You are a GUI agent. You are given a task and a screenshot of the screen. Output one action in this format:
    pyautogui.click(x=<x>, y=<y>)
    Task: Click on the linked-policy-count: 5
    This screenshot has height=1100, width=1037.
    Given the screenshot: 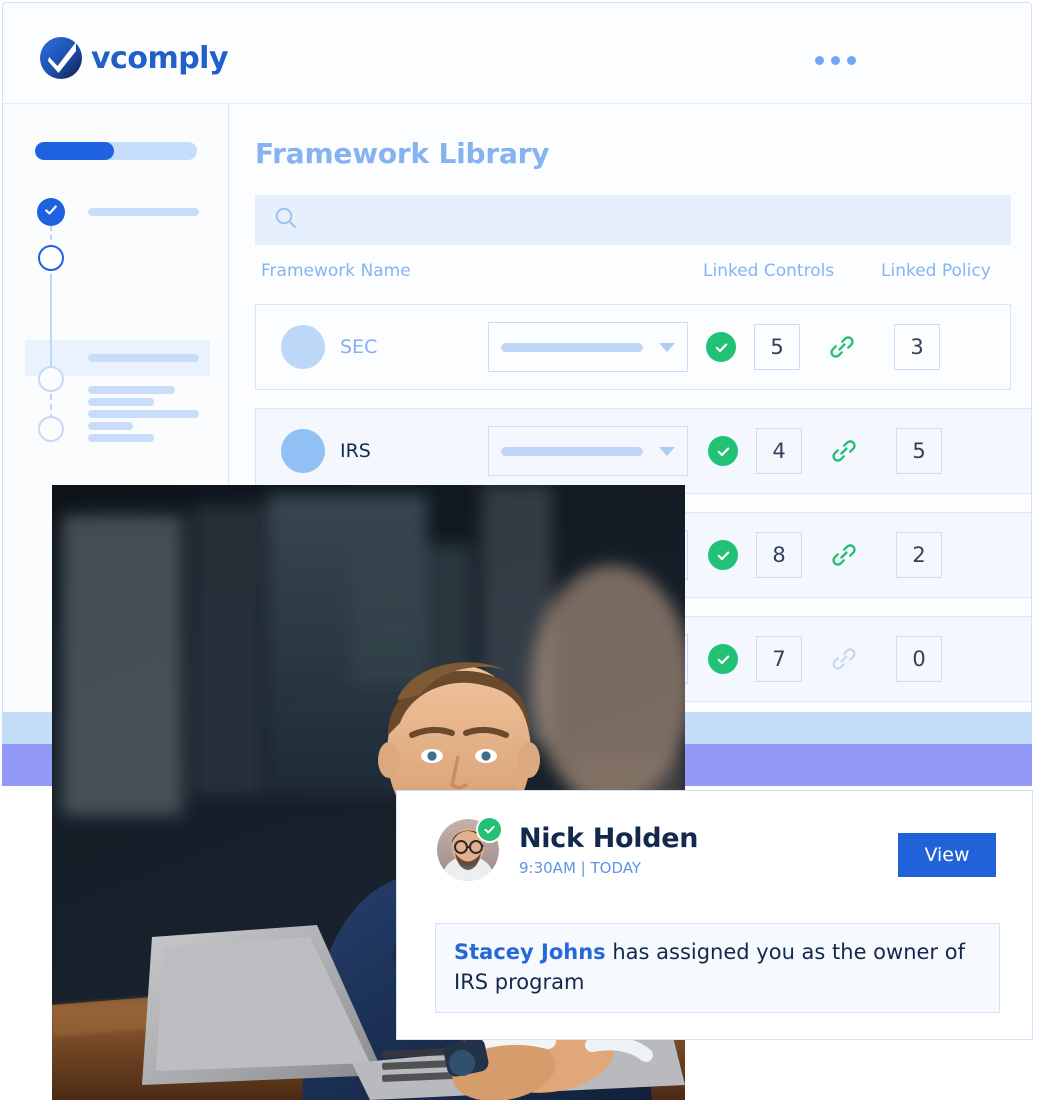 What is the action you would take?
    pyautogui.click(x=919, y=451)
    